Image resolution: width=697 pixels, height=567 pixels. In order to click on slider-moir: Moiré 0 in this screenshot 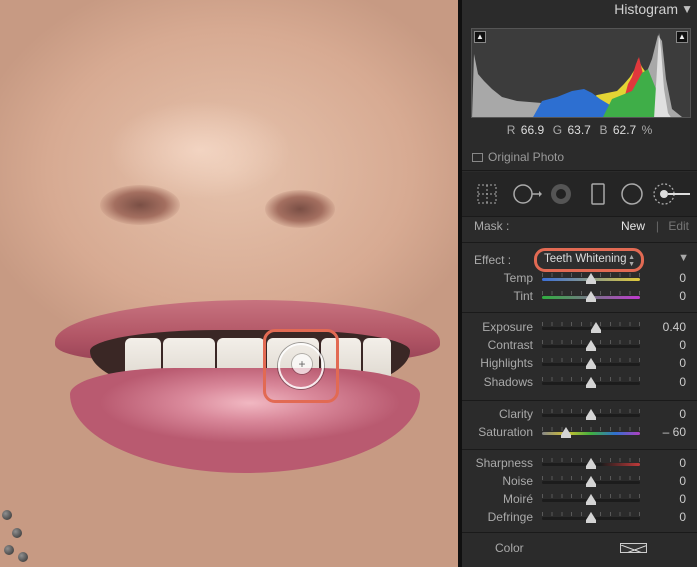, I will do `click(579, 500)`.